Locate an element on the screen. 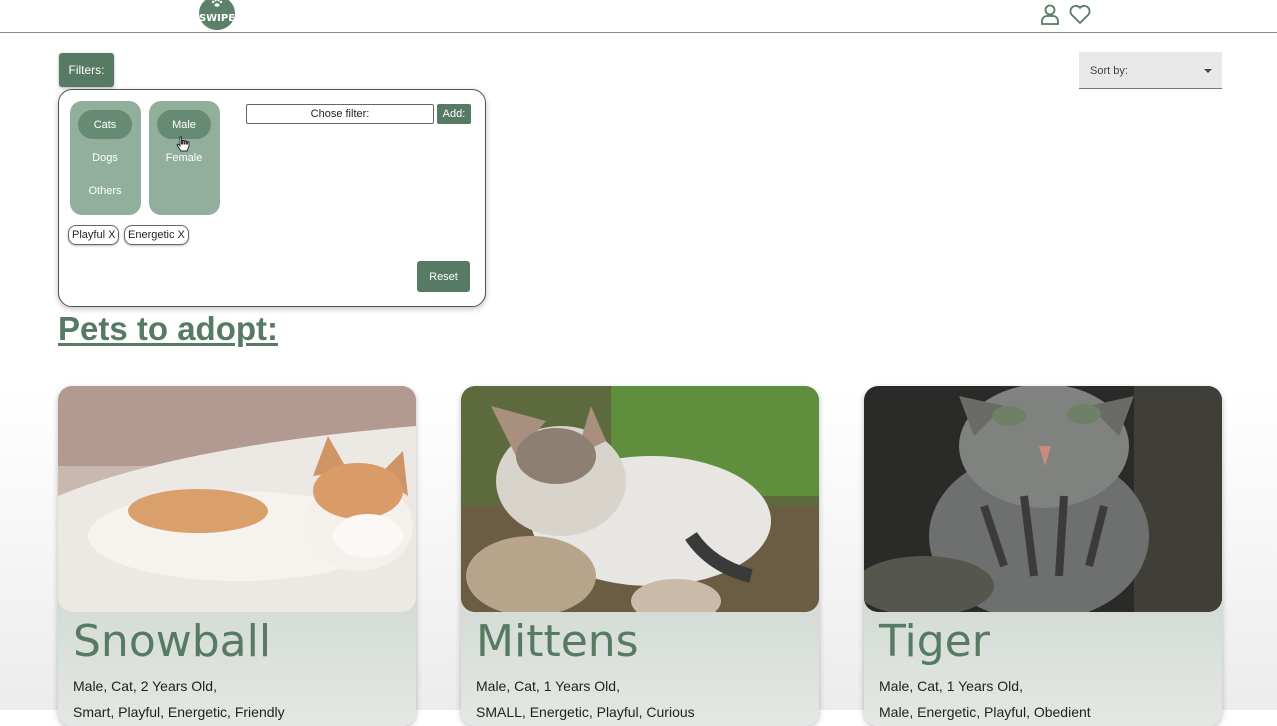 The image size is (1277, 726). hand-cursor-icon is located at coordinates (183, 144).